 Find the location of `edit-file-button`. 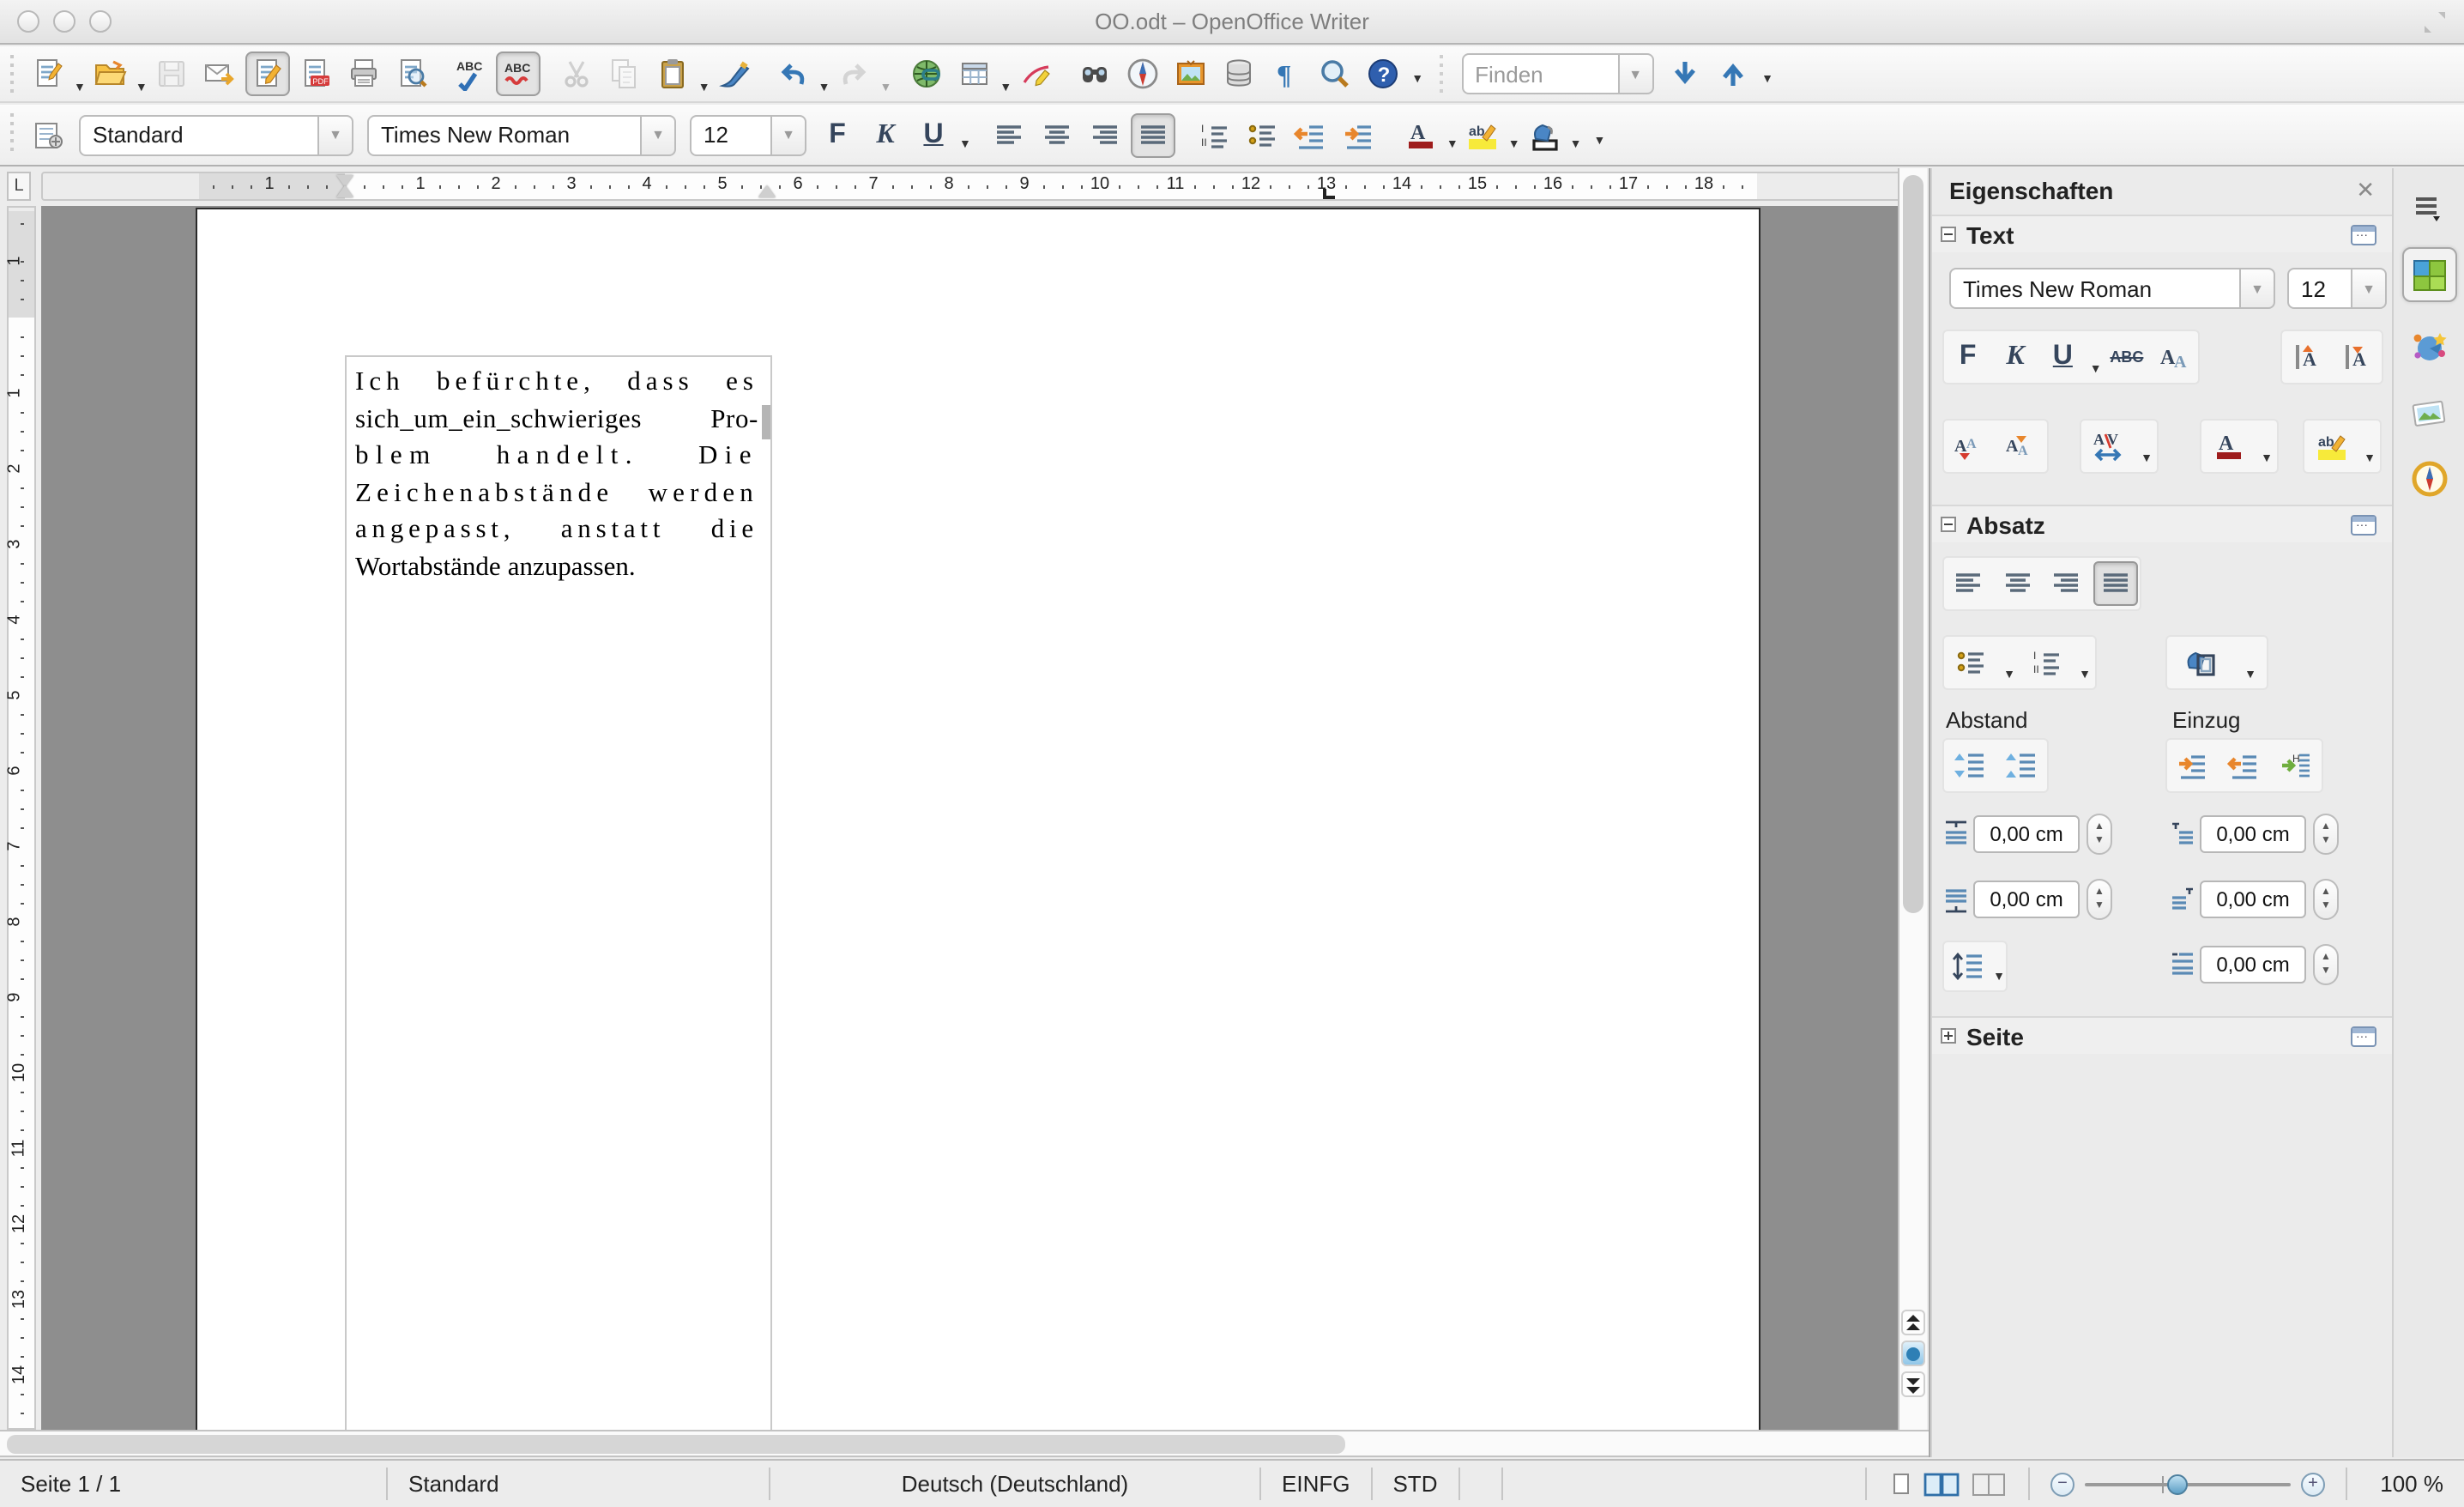

edit-file-button is located at coordinates (267, 73).